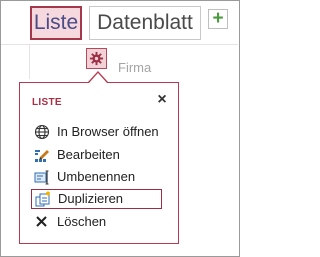  I want to click on menu-item-label: Löschen, so click(82, 221).